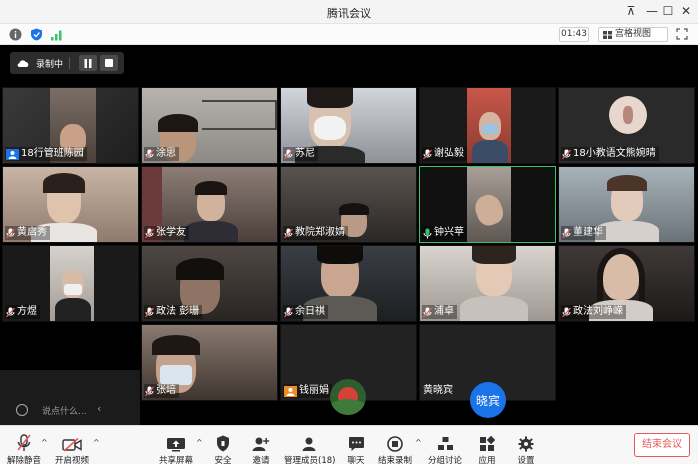 The image size is (698, 466). I want to click on end-recording-button: 结束录制, so click(395, 446).